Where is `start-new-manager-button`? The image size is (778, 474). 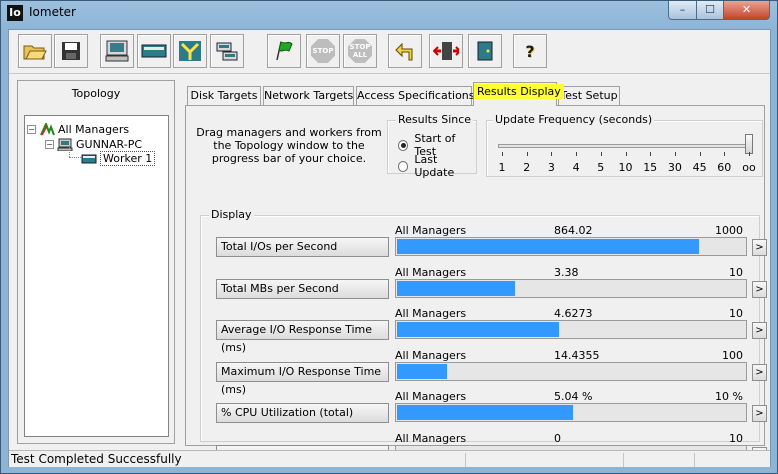
start-new-manager-button is located at coordinates (117, 51).